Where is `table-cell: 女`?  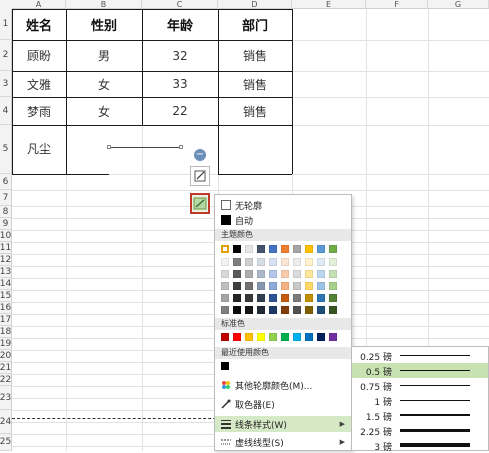
table-cell: 女 is located at coordinates (104, 111).